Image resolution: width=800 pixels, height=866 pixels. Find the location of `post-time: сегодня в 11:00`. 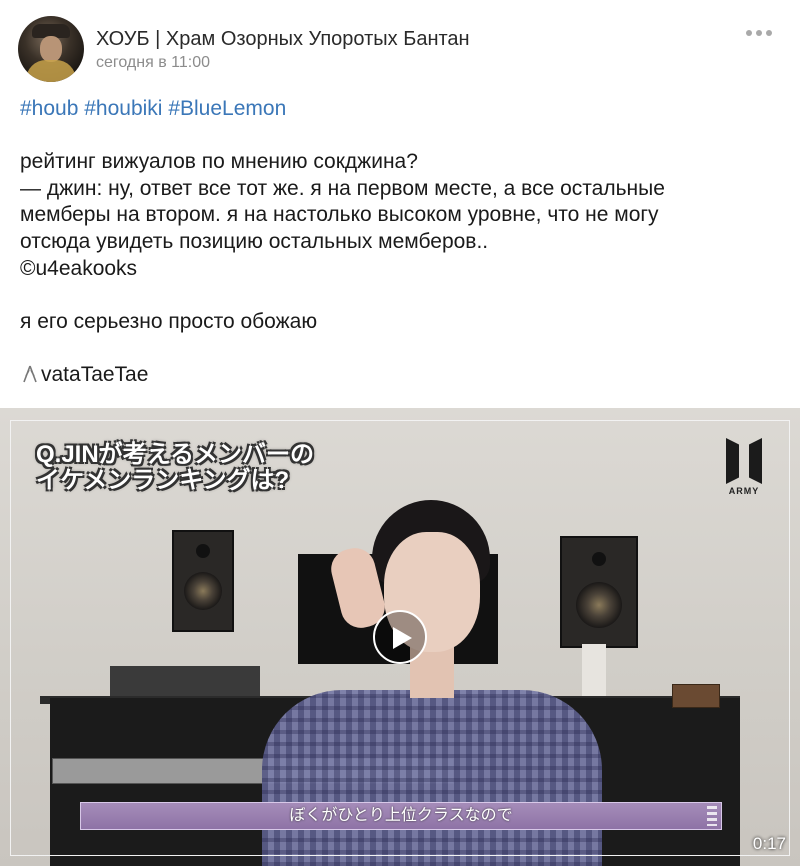

post-time: сегодня в 11:00 is located at coordinates (153, 63).